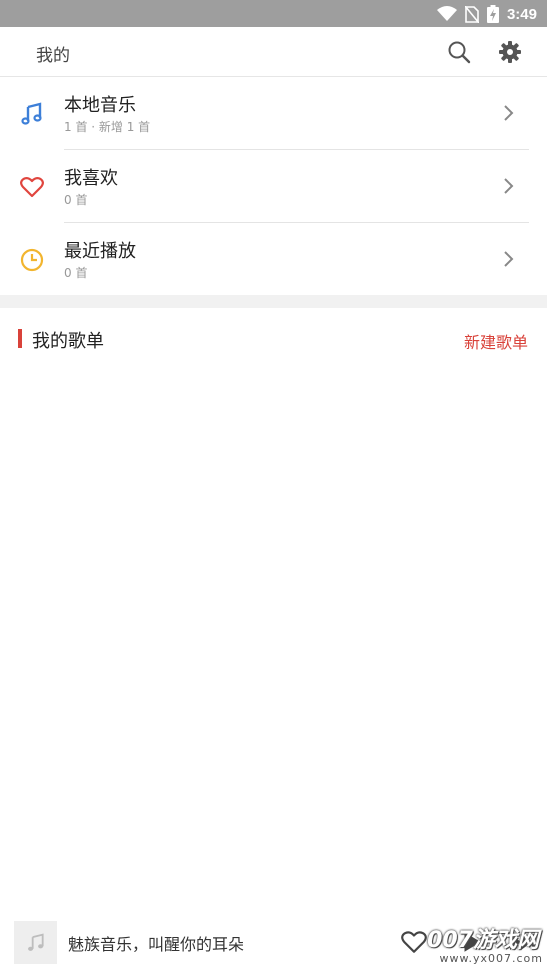 This screenshot has width=547, height=974. What do you see at coordinates (496, 341) in the screenshot?
I see `new-playlist-button: 新建歌单` at bounding box center [496, 341].